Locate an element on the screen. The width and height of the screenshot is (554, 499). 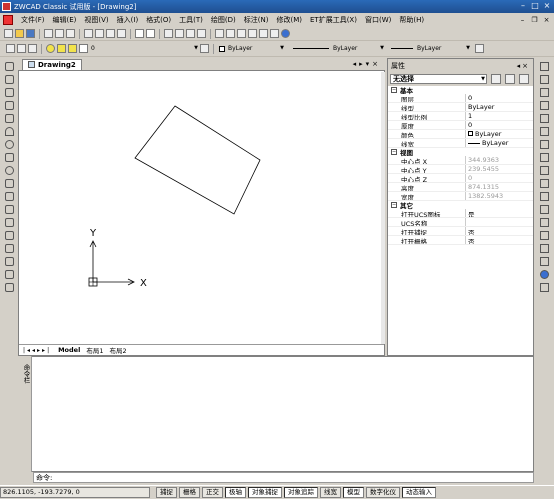
ellipse-arc-icon is located at coordinates (9, 183).